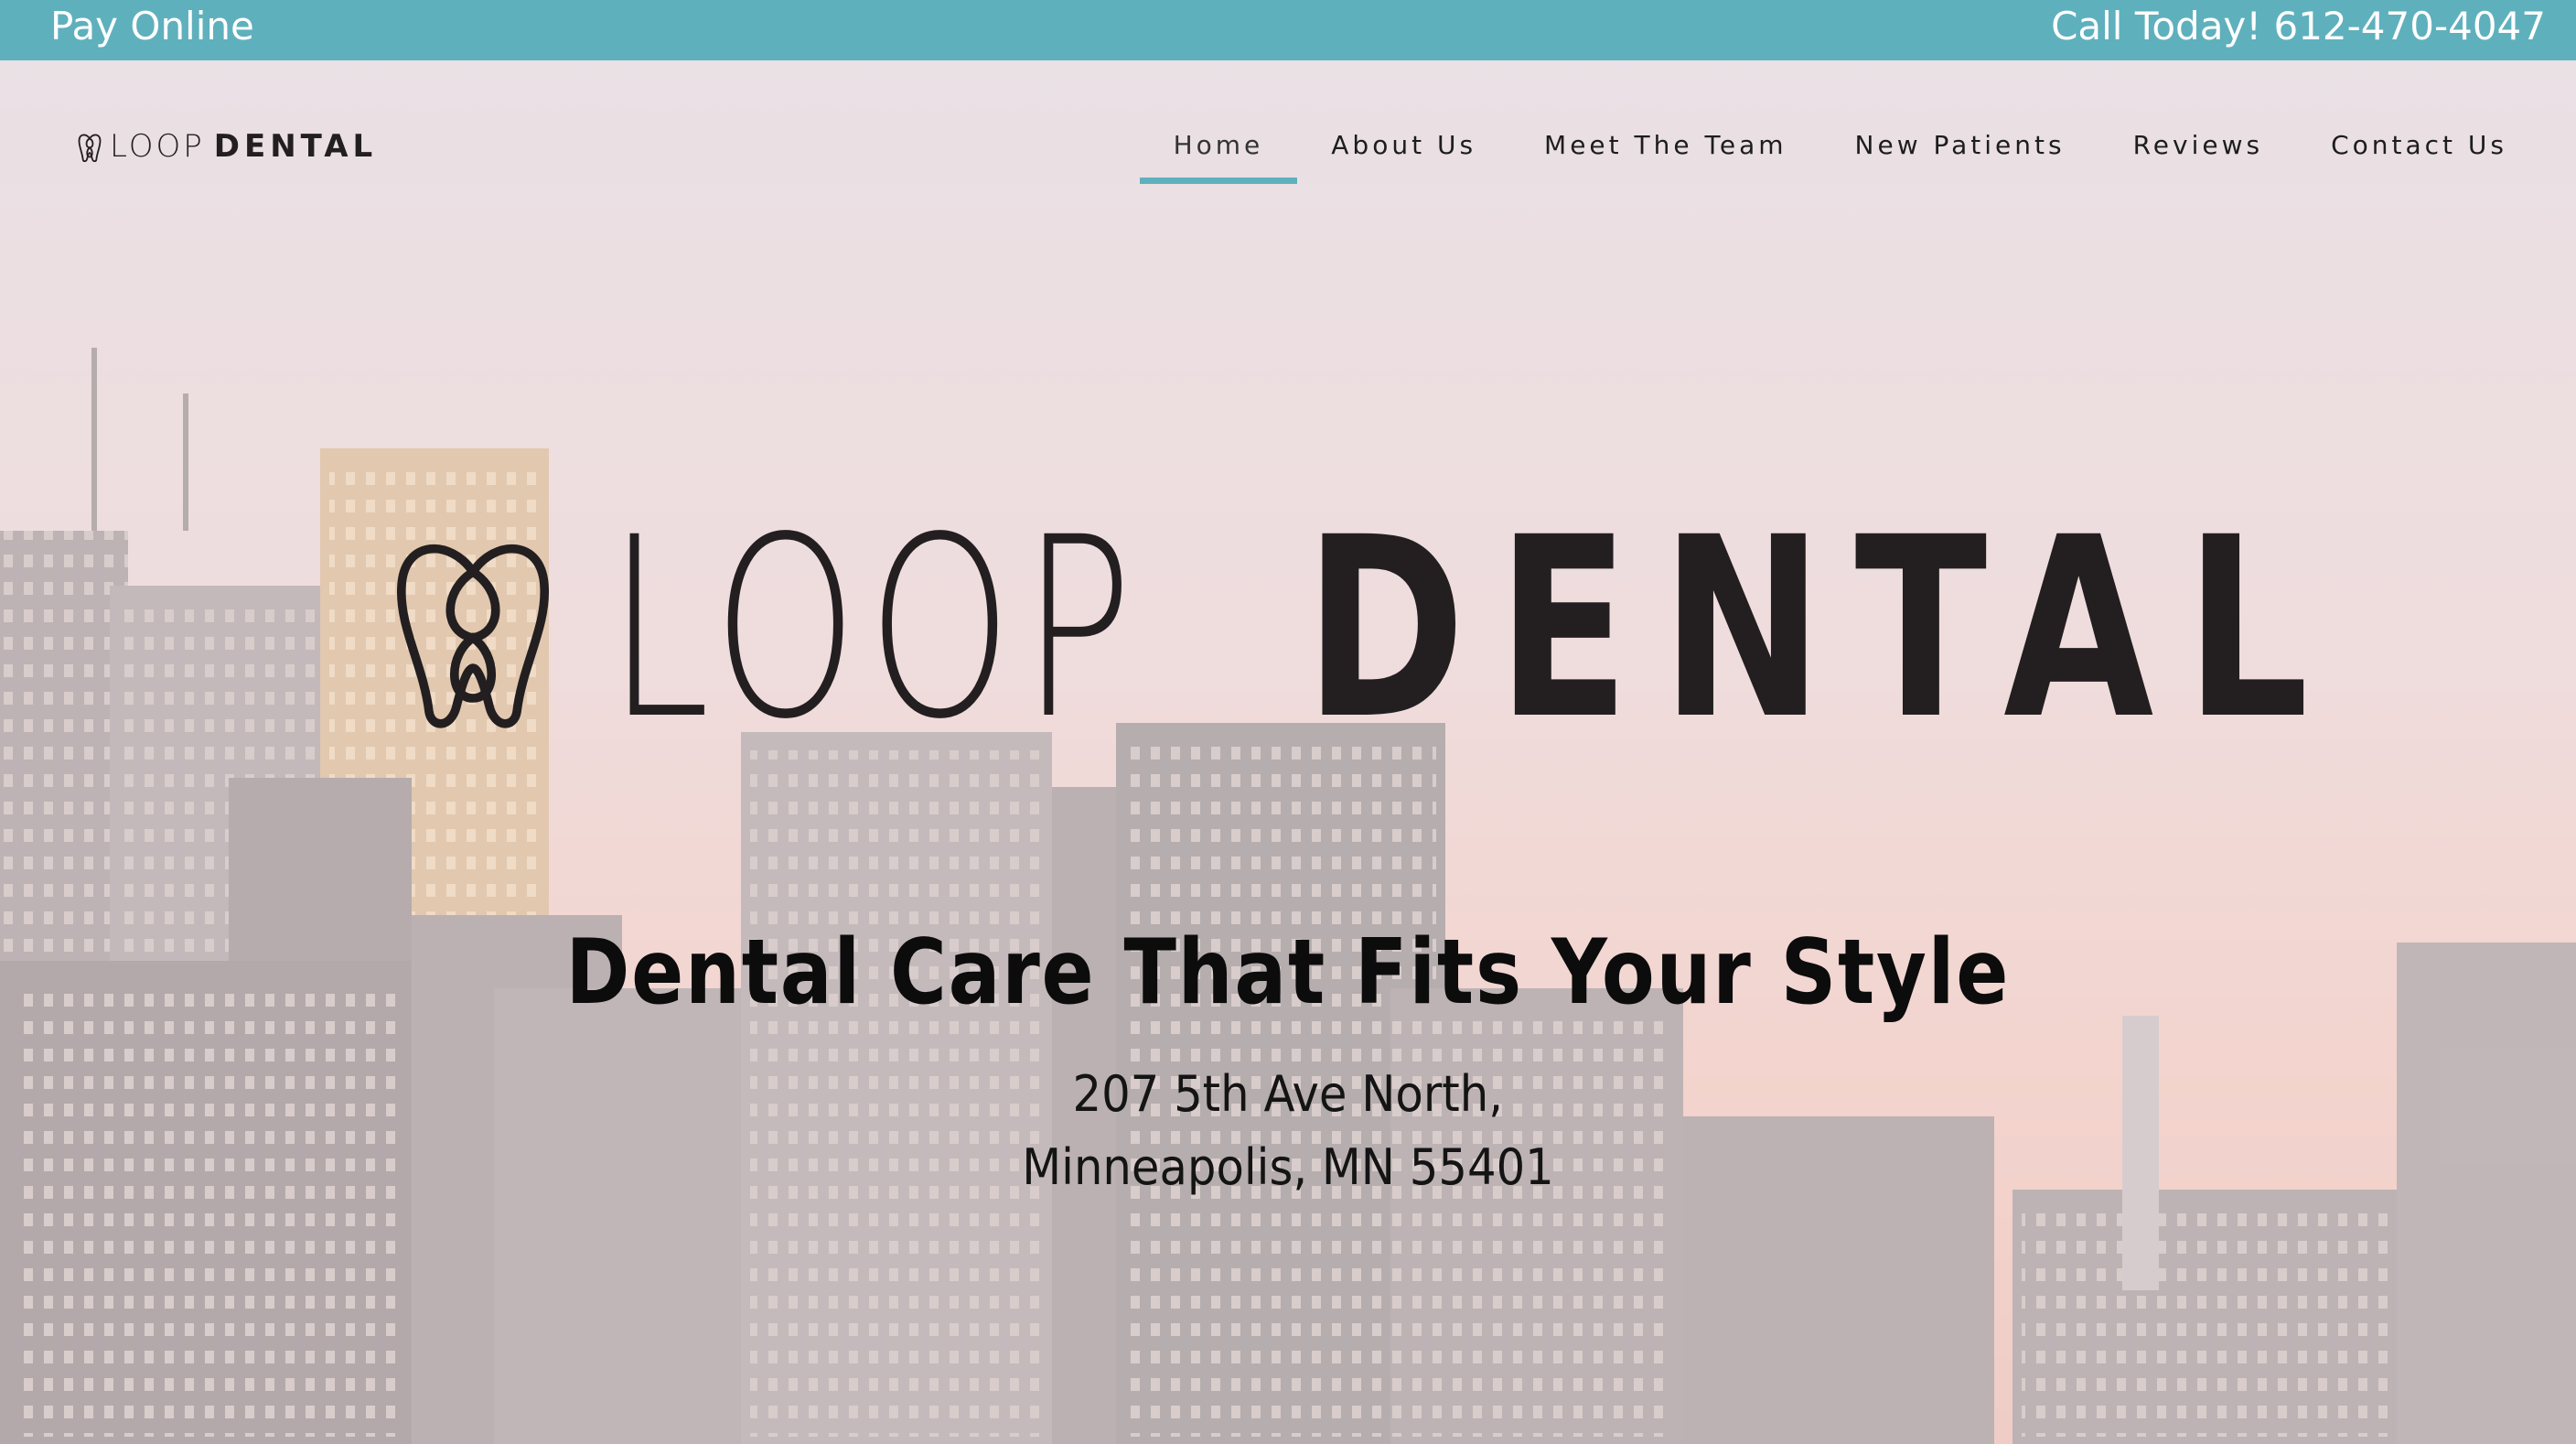  I want to click on address-line-2: Minneapolis, MN 55401, so click(1288, 1167).